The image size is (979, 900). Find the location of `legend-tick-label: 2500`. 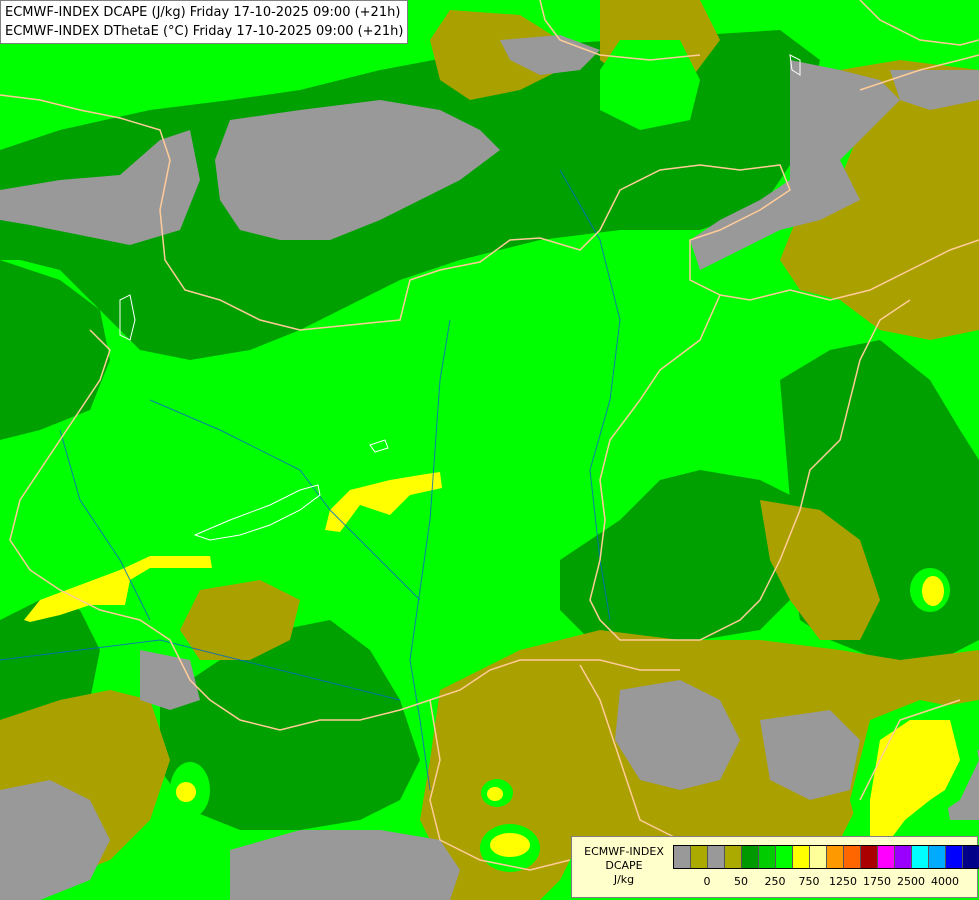

legend-tick-label: 2500 is located at coordinates (911, 881).